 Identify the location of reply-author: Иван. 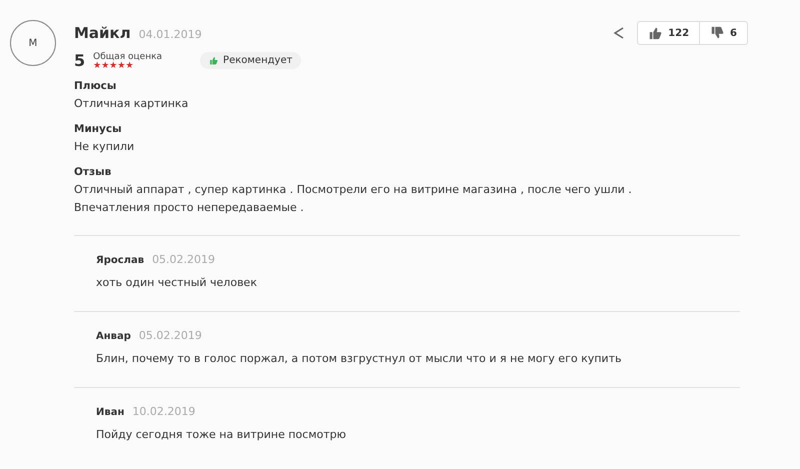
(110, 412).